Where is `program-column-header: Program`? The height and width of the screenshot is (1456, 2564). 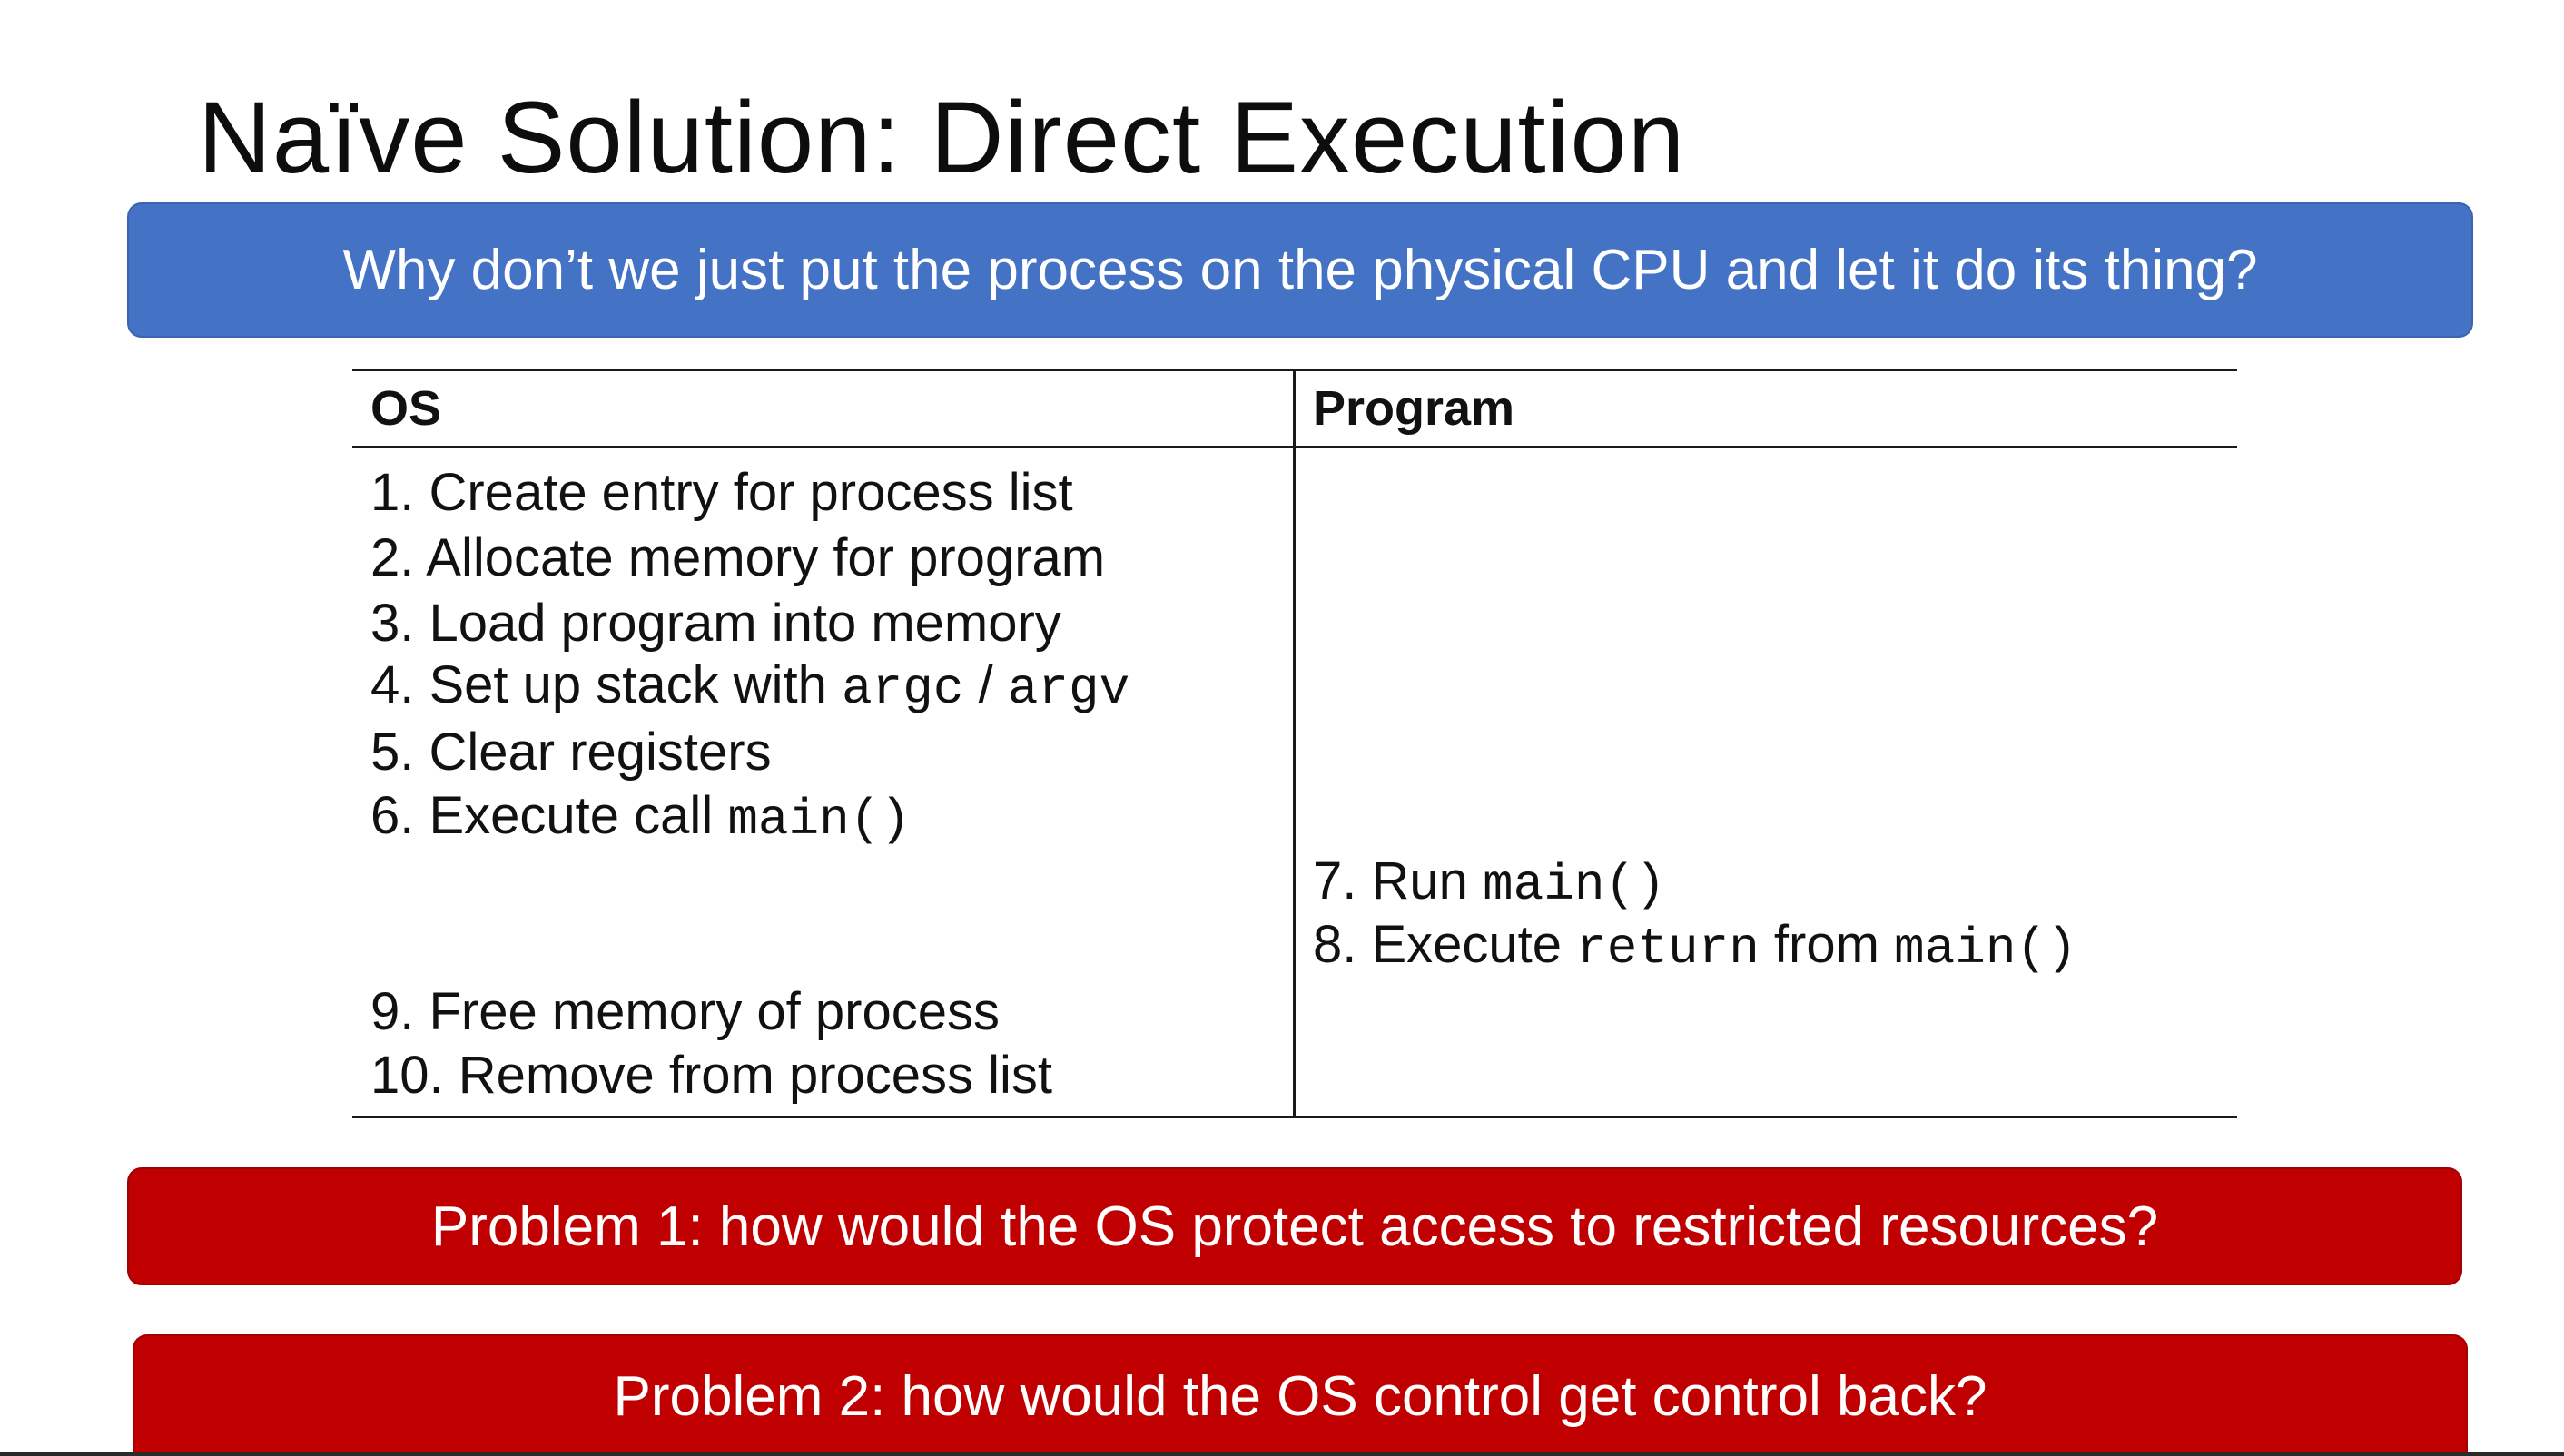 program-column-header: Program is located at coordinates (1414, 409).